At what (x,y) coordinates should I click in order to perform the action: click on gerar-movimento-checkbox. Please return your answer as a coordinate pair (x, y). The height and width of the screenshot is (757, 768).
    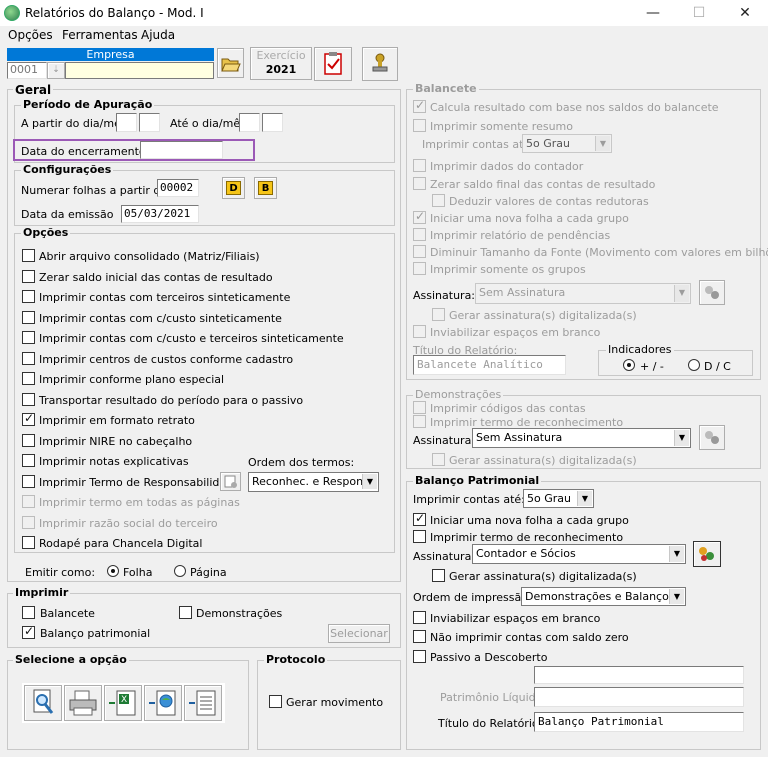
    Looking at the image, I should click on (275, 701).